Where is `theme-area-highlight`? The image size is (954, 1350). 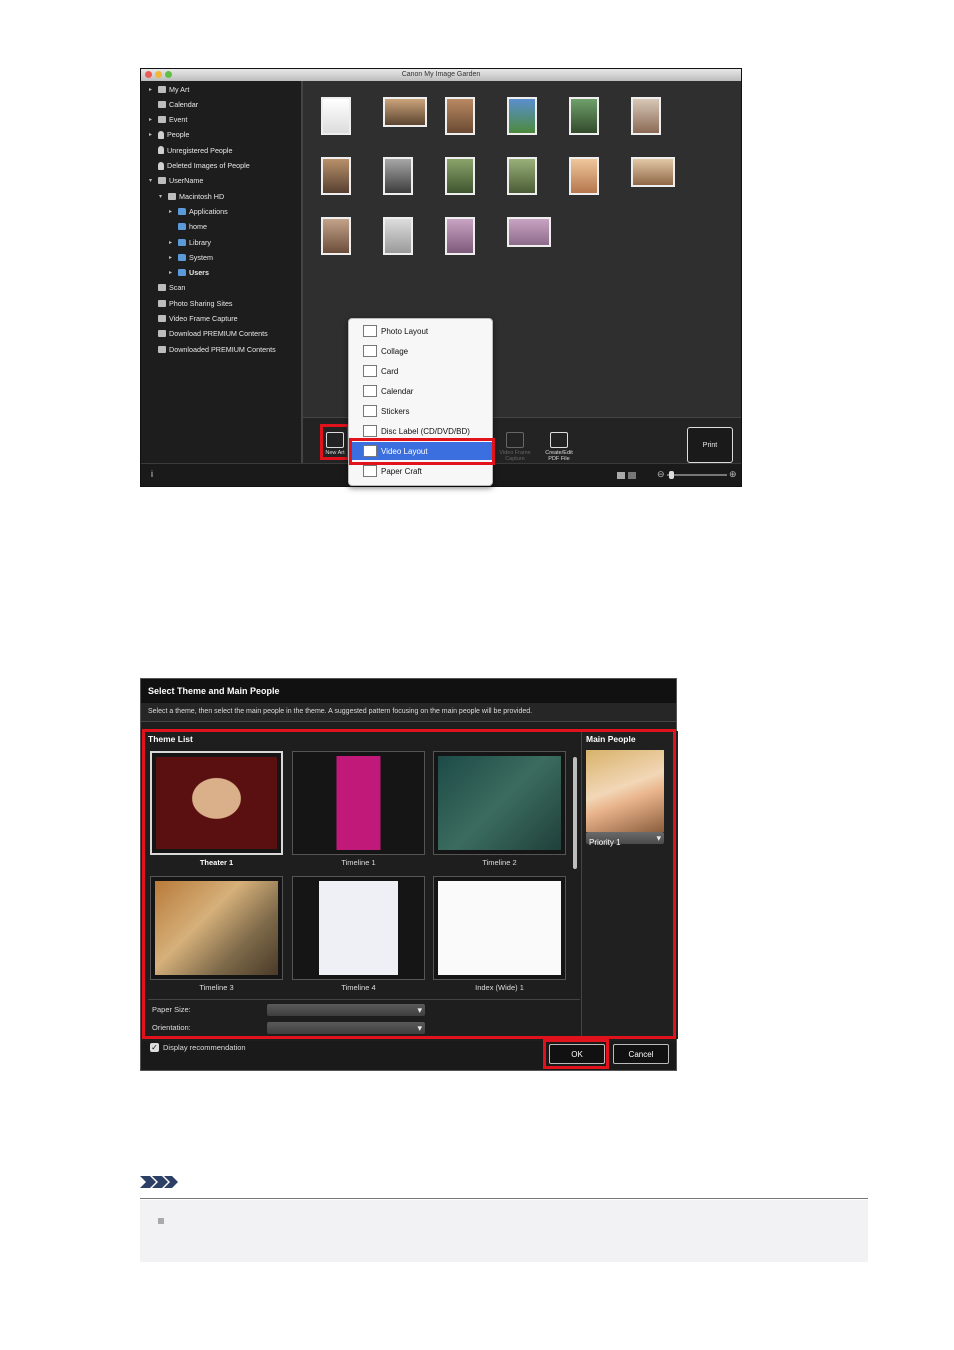 theme-area-highlight is located at coordinates (409, 884).